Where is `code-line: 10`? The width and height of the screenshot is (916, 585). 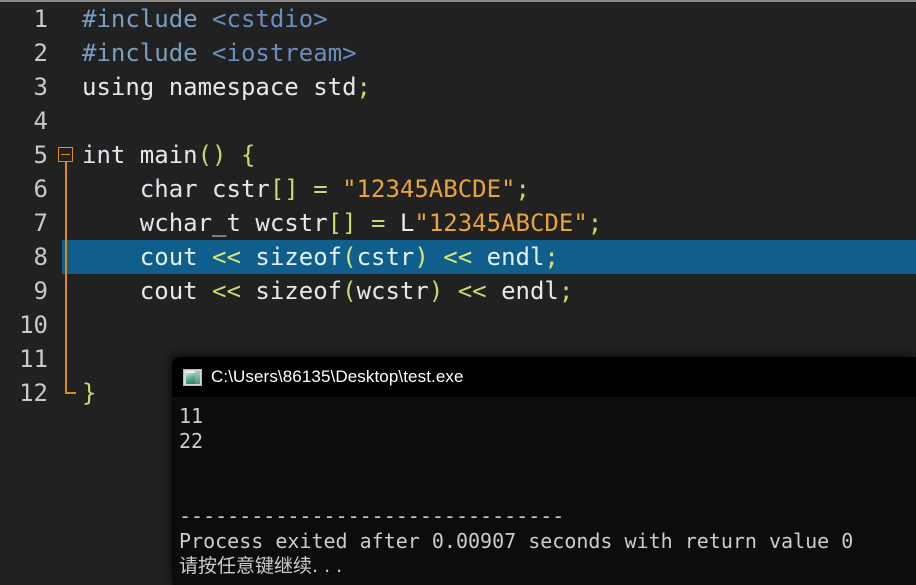 code-line: 10 is located at coordinates (458, 325).